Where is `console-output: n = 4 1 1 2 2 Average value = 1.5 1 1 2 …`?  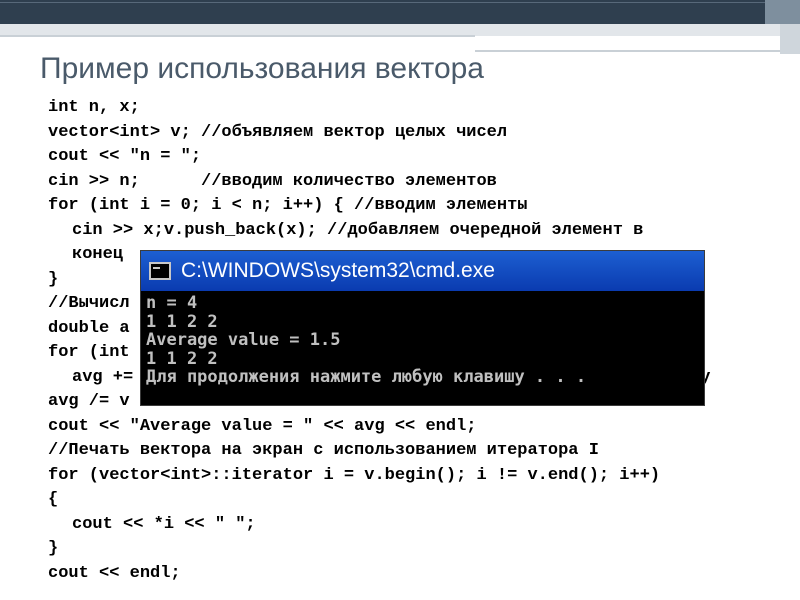
console-output: n = 4 1 1 2 2 Average value = 1.5 1 1 2 … is located at coordinates (422, 339).